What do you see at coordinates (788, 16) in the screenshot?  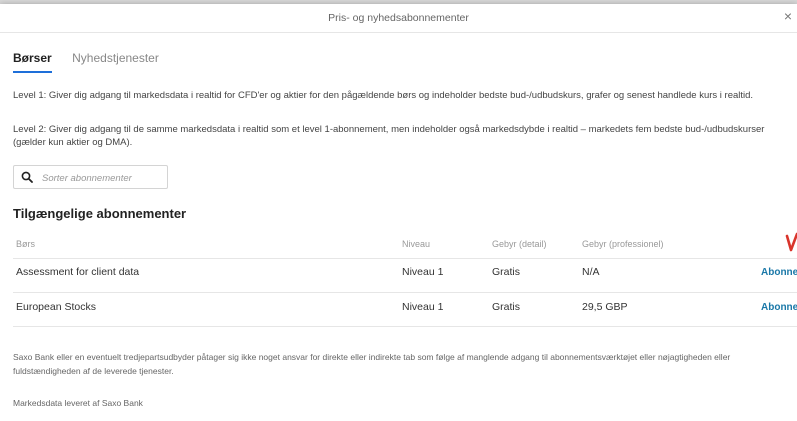 I see `close-icon: ×` at bounding box center [788, 16].